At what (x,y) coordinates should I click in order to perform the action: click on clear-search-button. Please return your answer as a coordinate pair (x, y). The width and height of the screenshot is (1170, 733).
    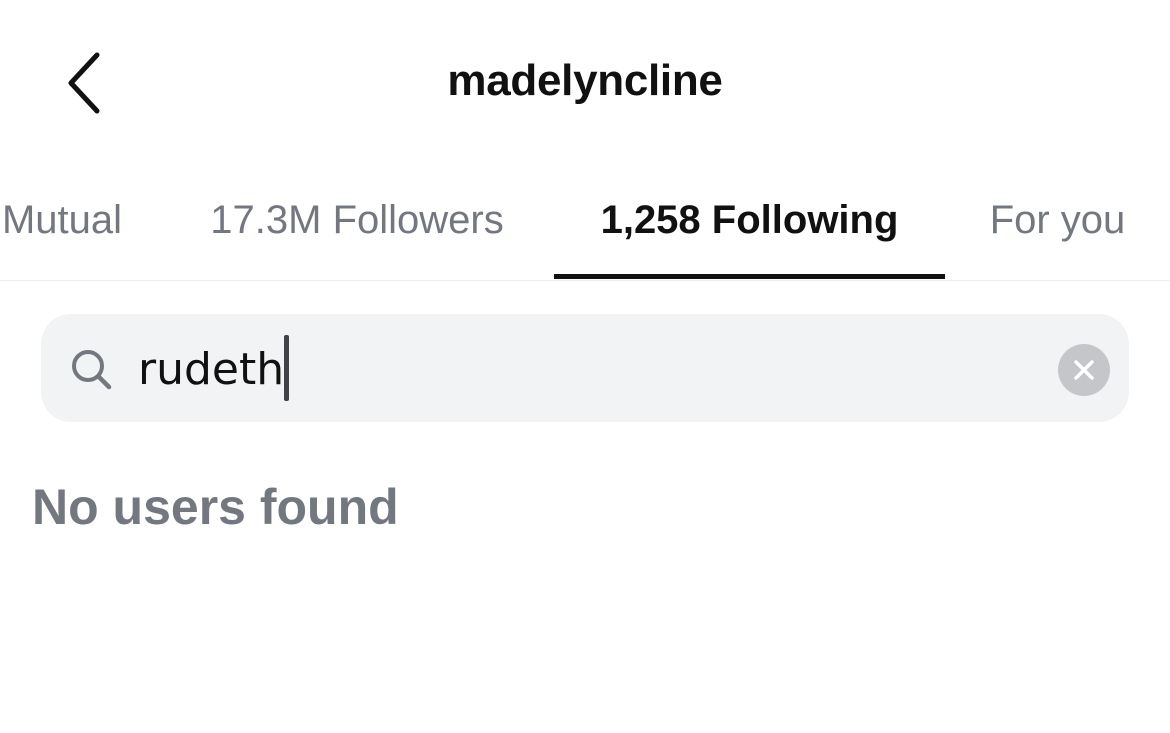
    Looking at the image, I should click on (1084, 370).